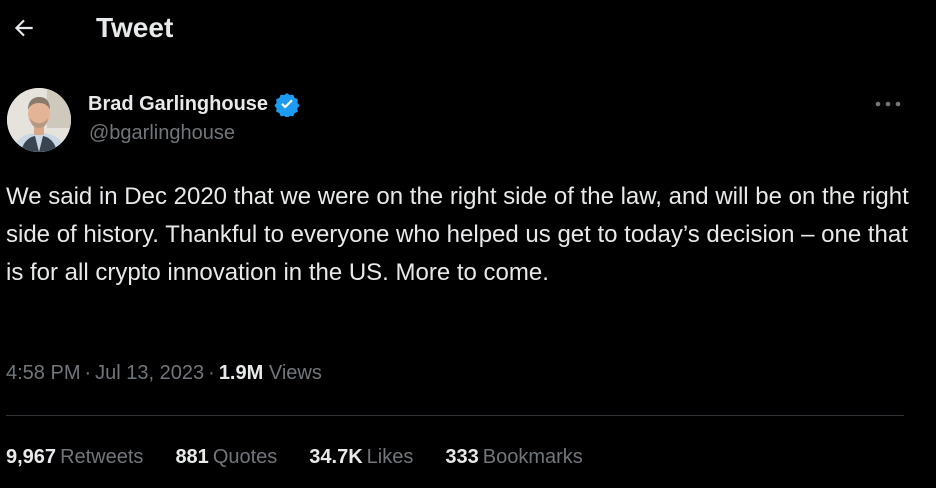 This screenshot has width=936, height=488. I want to click on divider, so click(455, 415).